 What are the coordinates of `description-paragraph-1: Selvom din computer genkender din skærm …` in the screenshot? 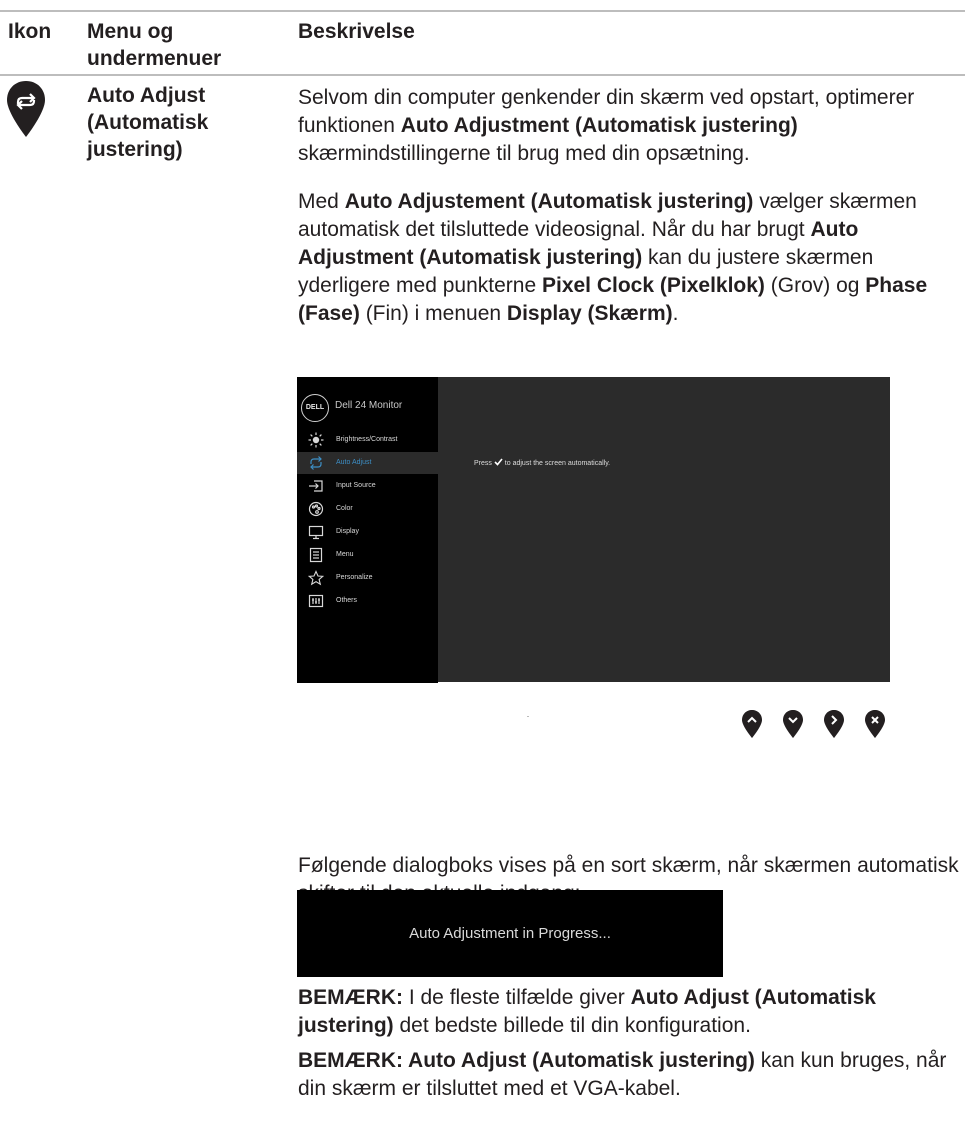 It's located at (606, 125).